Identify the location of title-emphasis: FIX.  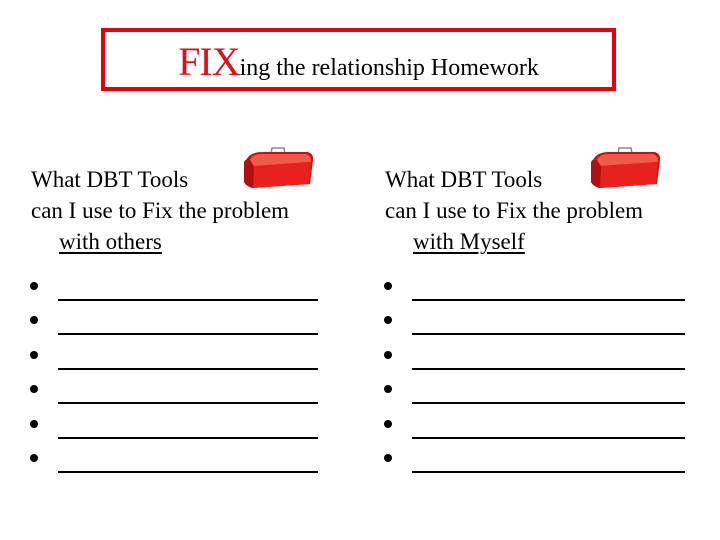
(209, 61).